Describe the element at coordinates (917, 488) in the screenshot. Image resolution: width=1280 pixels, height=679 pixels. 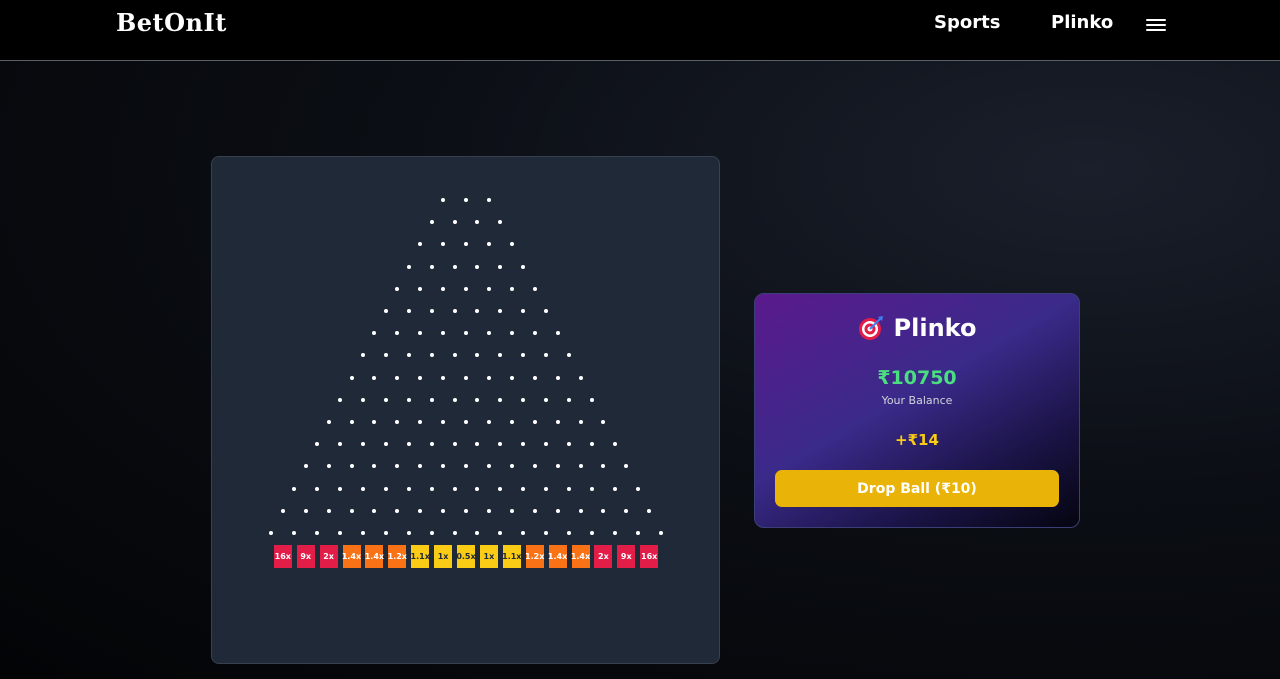
I see `drop-ball-button: Drop Ball (₹10)` at that location.